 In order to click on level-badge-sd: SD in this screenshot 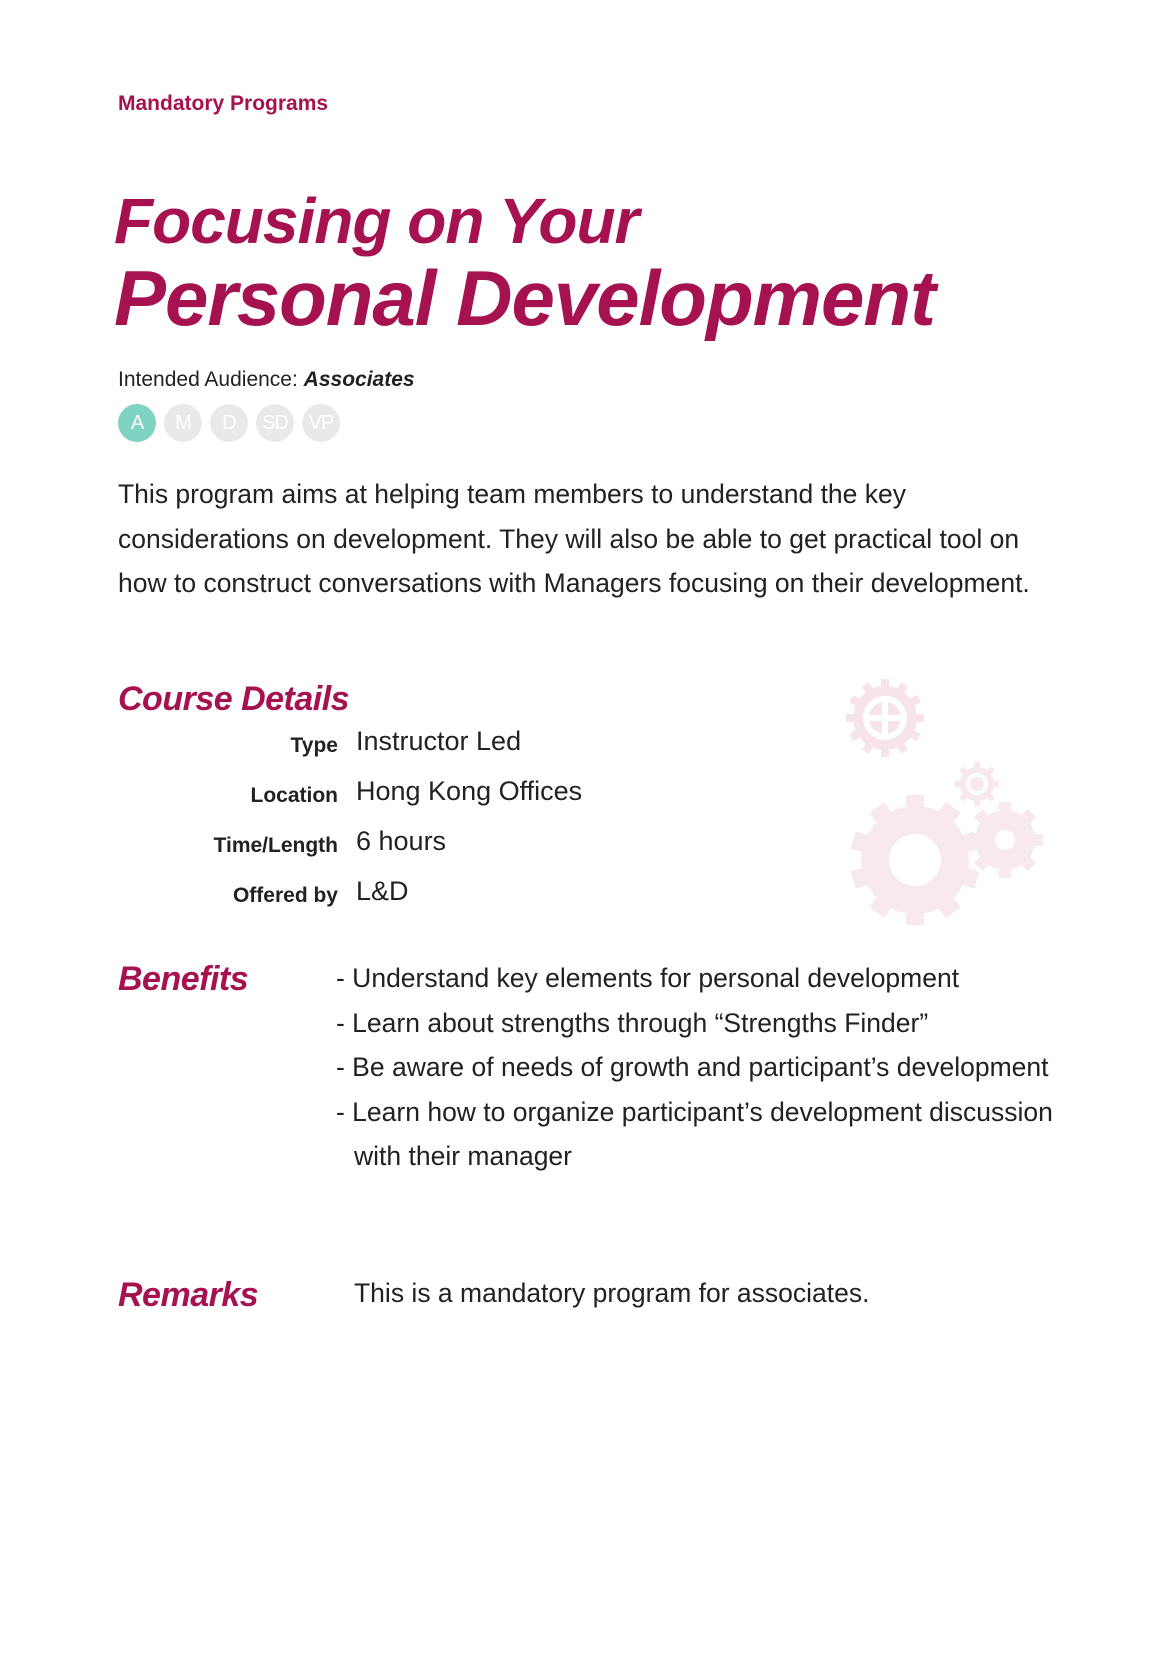, I will do `click(275, 423)`.